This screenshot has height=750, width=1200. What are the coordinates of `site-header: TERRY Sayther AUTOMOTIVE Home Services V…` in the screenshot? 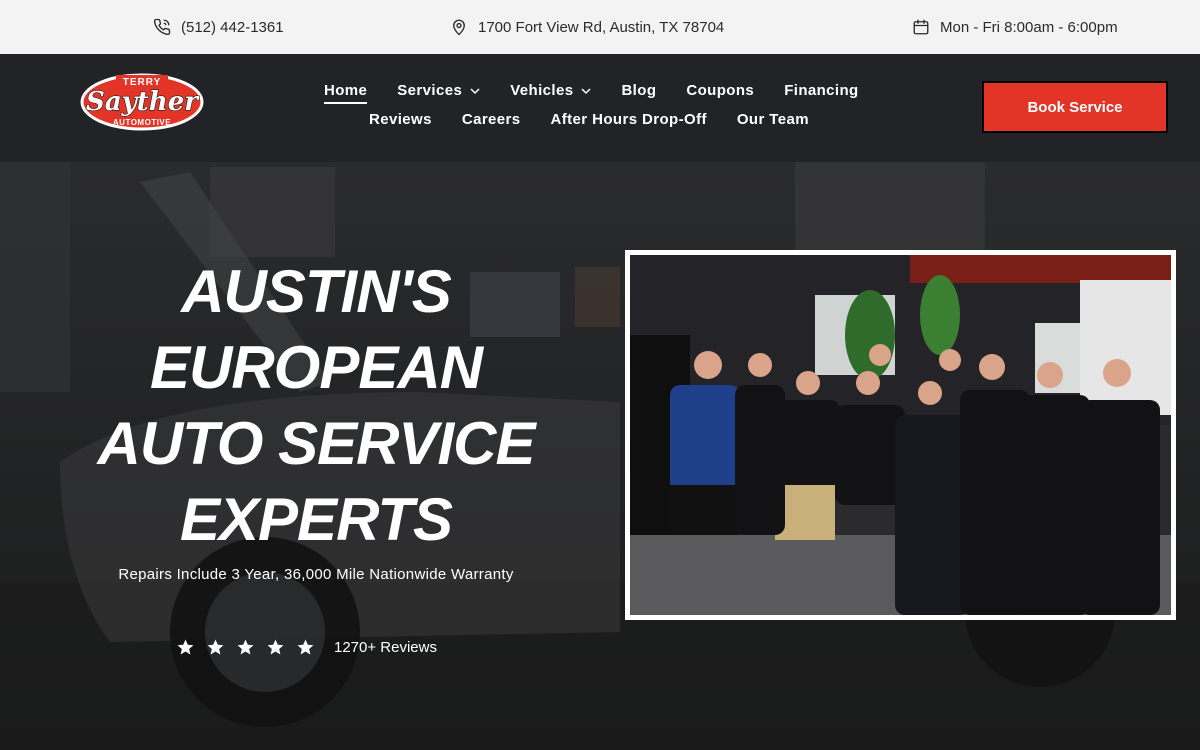 It's located at (600, 108).